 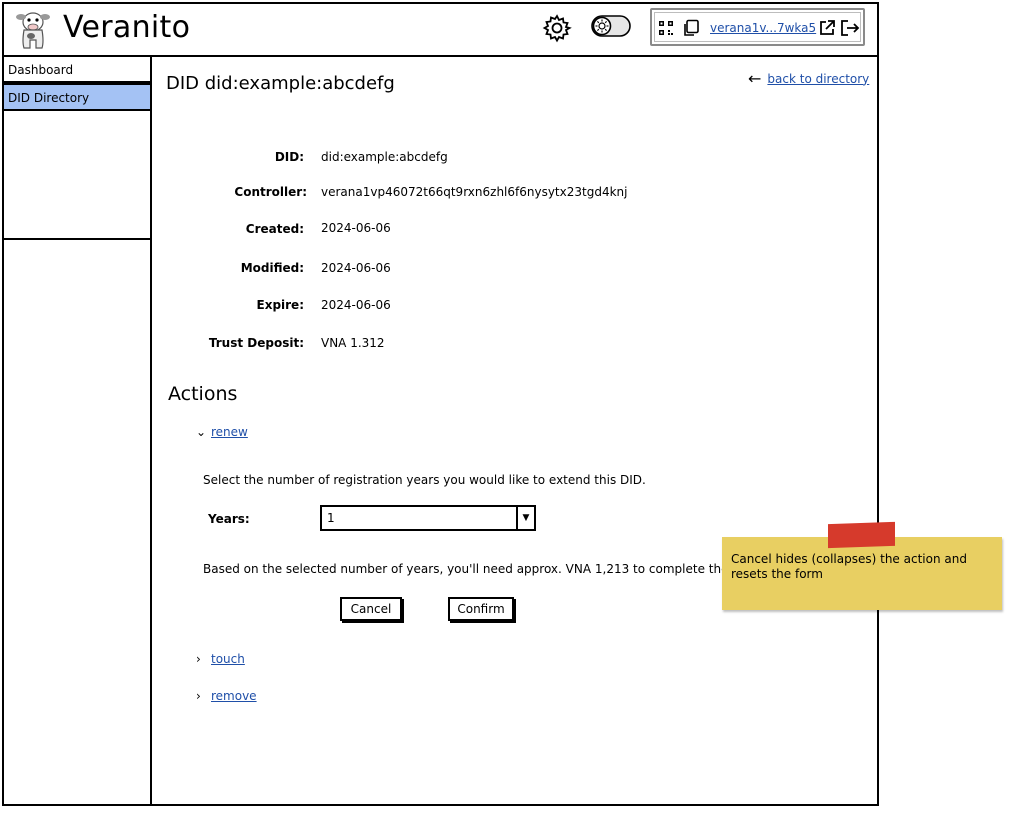 I want to click on page-title: DID did:example:abcdefg, so click(x=280, y=83).